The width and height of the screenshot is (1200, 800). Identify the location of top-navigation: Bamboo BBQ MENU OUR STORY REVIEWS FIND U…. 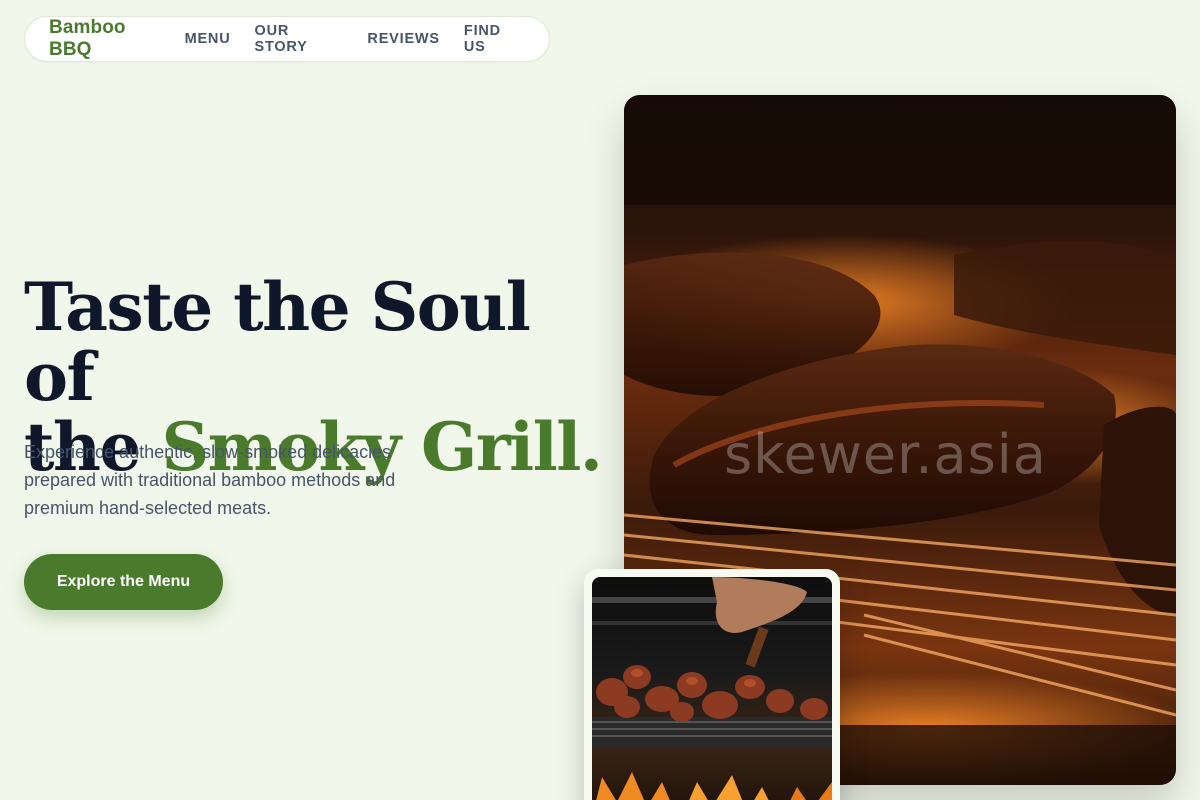
(287, 39).